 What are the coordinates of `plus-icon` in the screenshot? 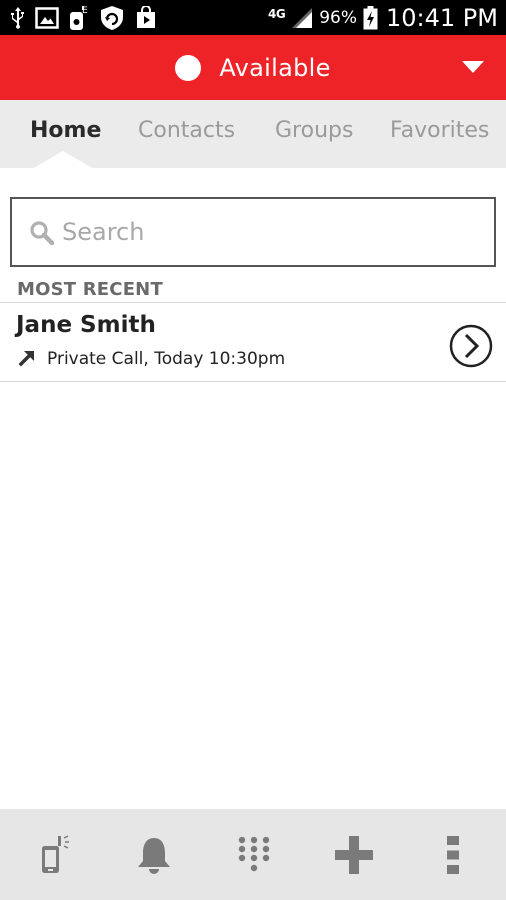 It's located at (354, 854).